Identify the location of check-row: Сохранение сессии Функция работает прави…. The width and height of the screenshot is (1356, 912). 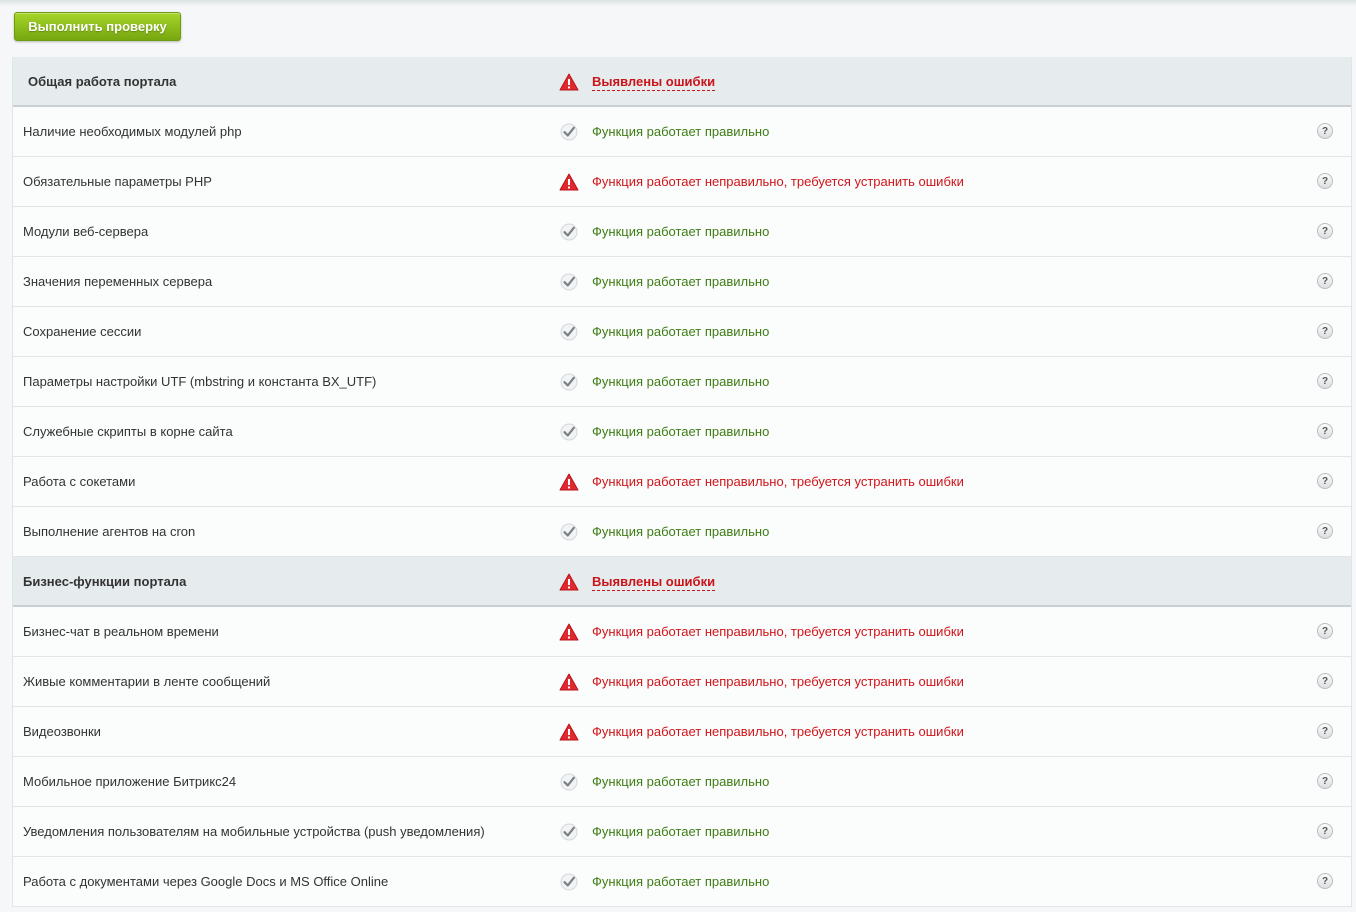
(682, 332).